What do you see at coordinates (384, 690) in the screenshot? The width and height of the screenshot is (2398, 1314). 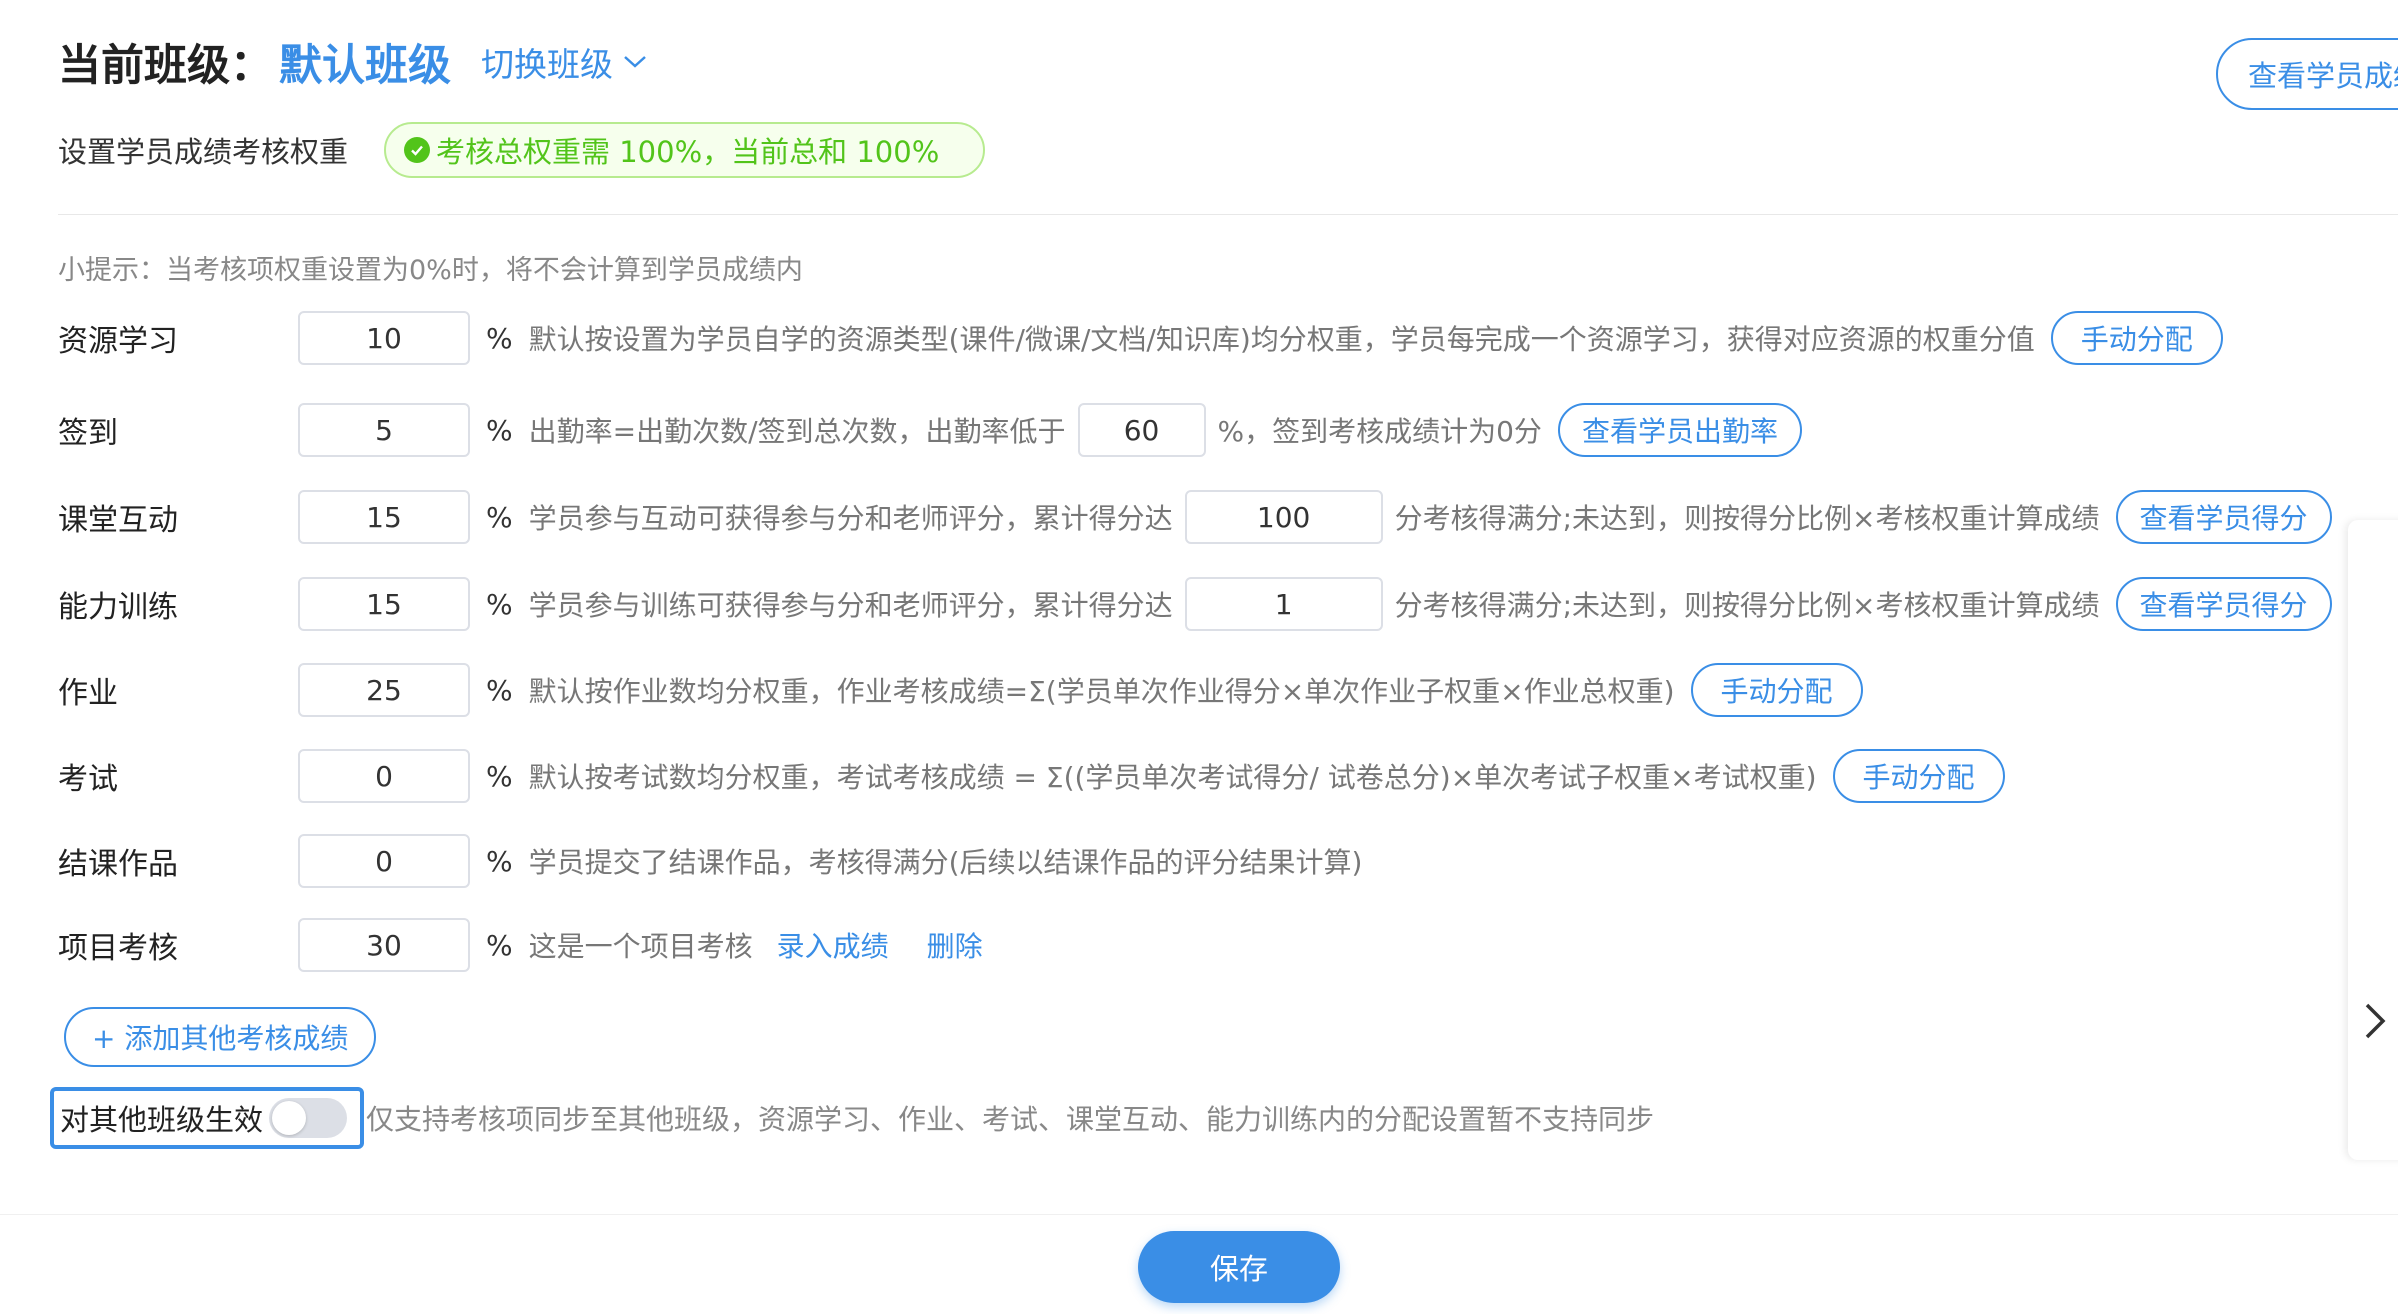 I see `homework-weight-input: 25` at bounding box center [384, 690].